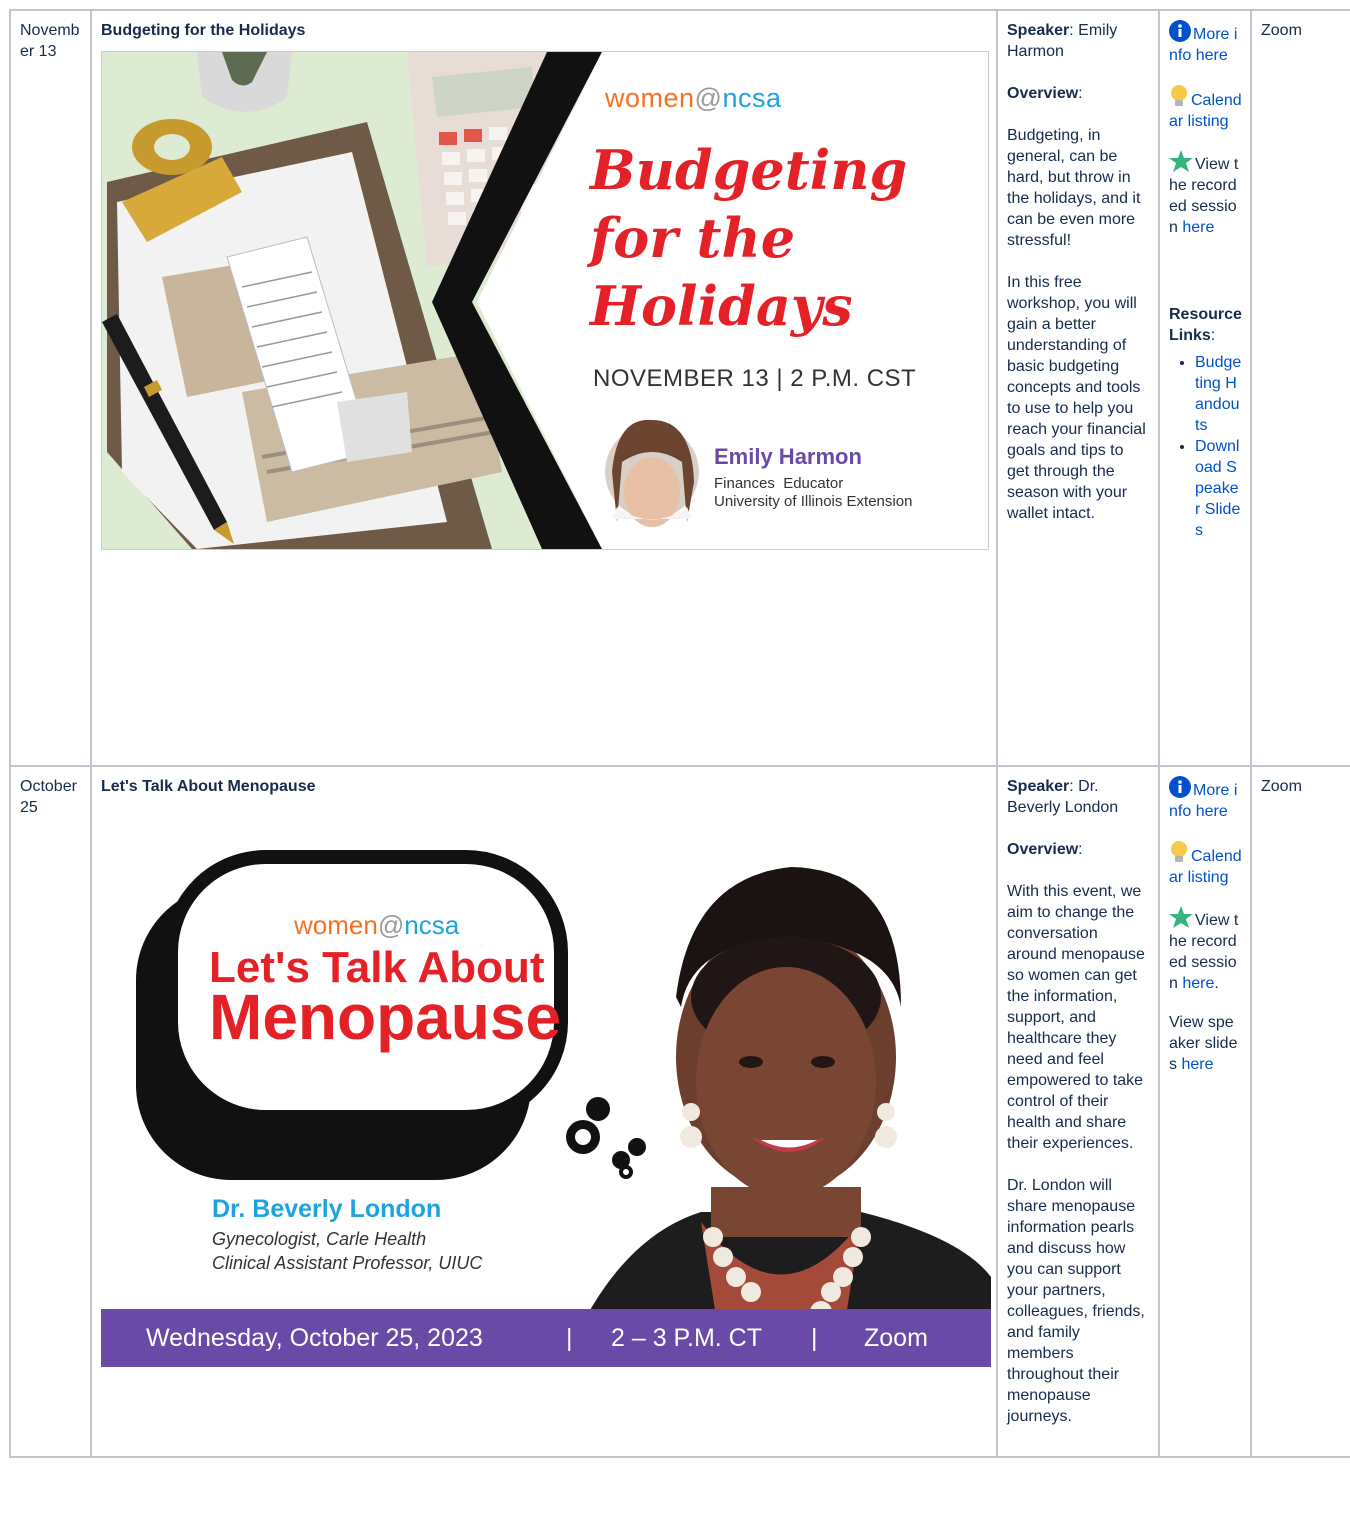 This screenshot has height=1531, width=1350. I want to click on banner-speaker-name: Dr. Beverly London, so click(327, 1209).